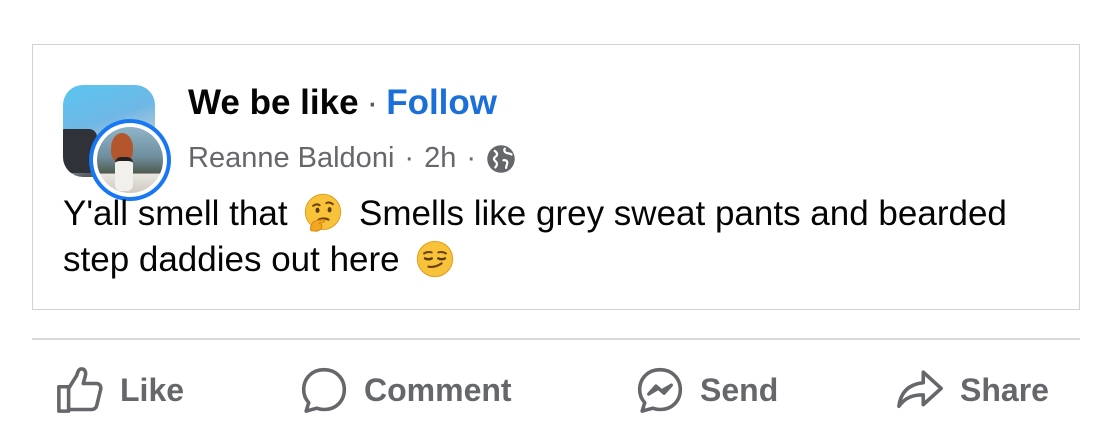 This screenshot has height=440, width=1113. I want to click on post-text-part1: Y'all smell that, so click(175, 213).